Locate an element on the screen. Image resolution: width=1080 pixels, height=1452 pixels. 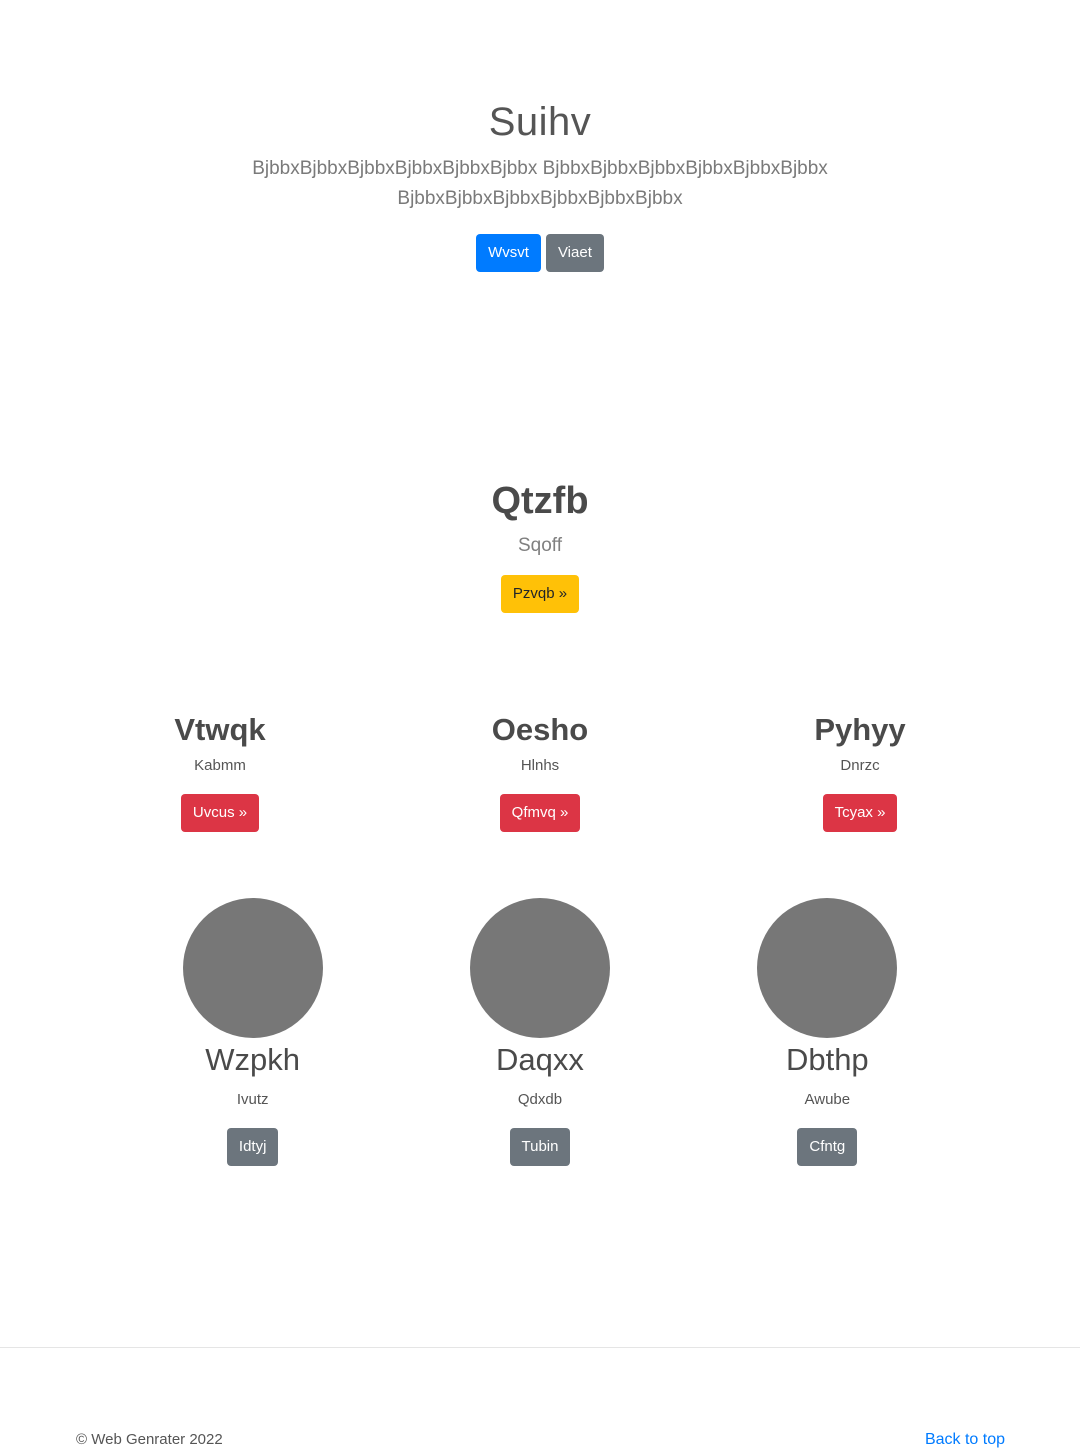
person-card: Wzpkh Ivutz Idtyj is located at coordinates (252, 1032).